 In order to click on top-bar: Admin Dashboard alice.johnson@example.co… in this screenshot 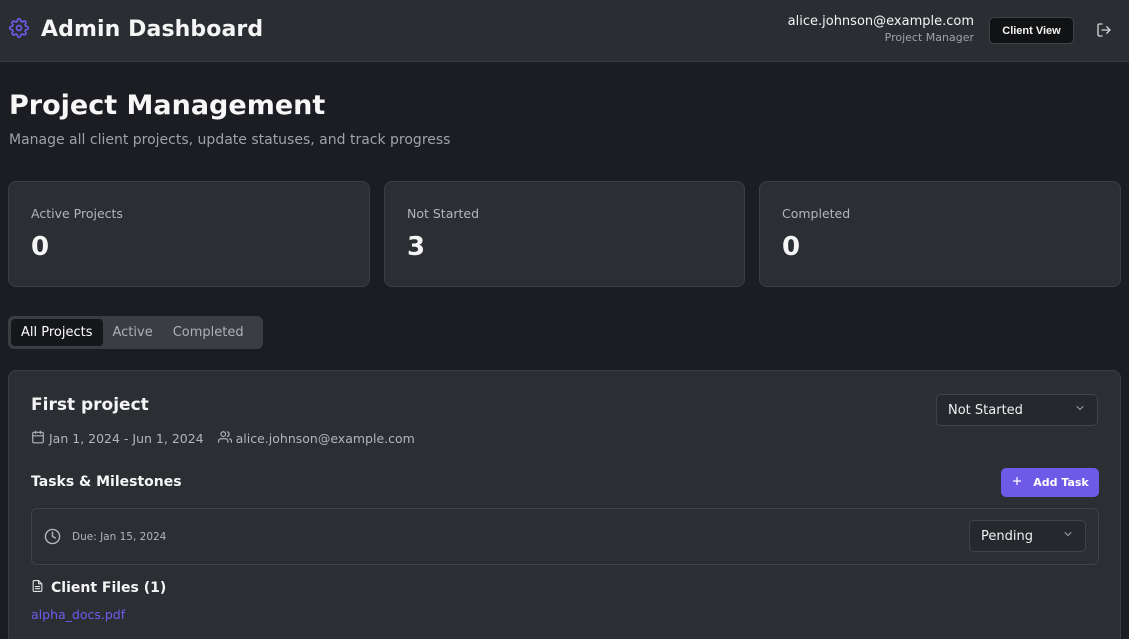, I will do `click(564, 31)`.